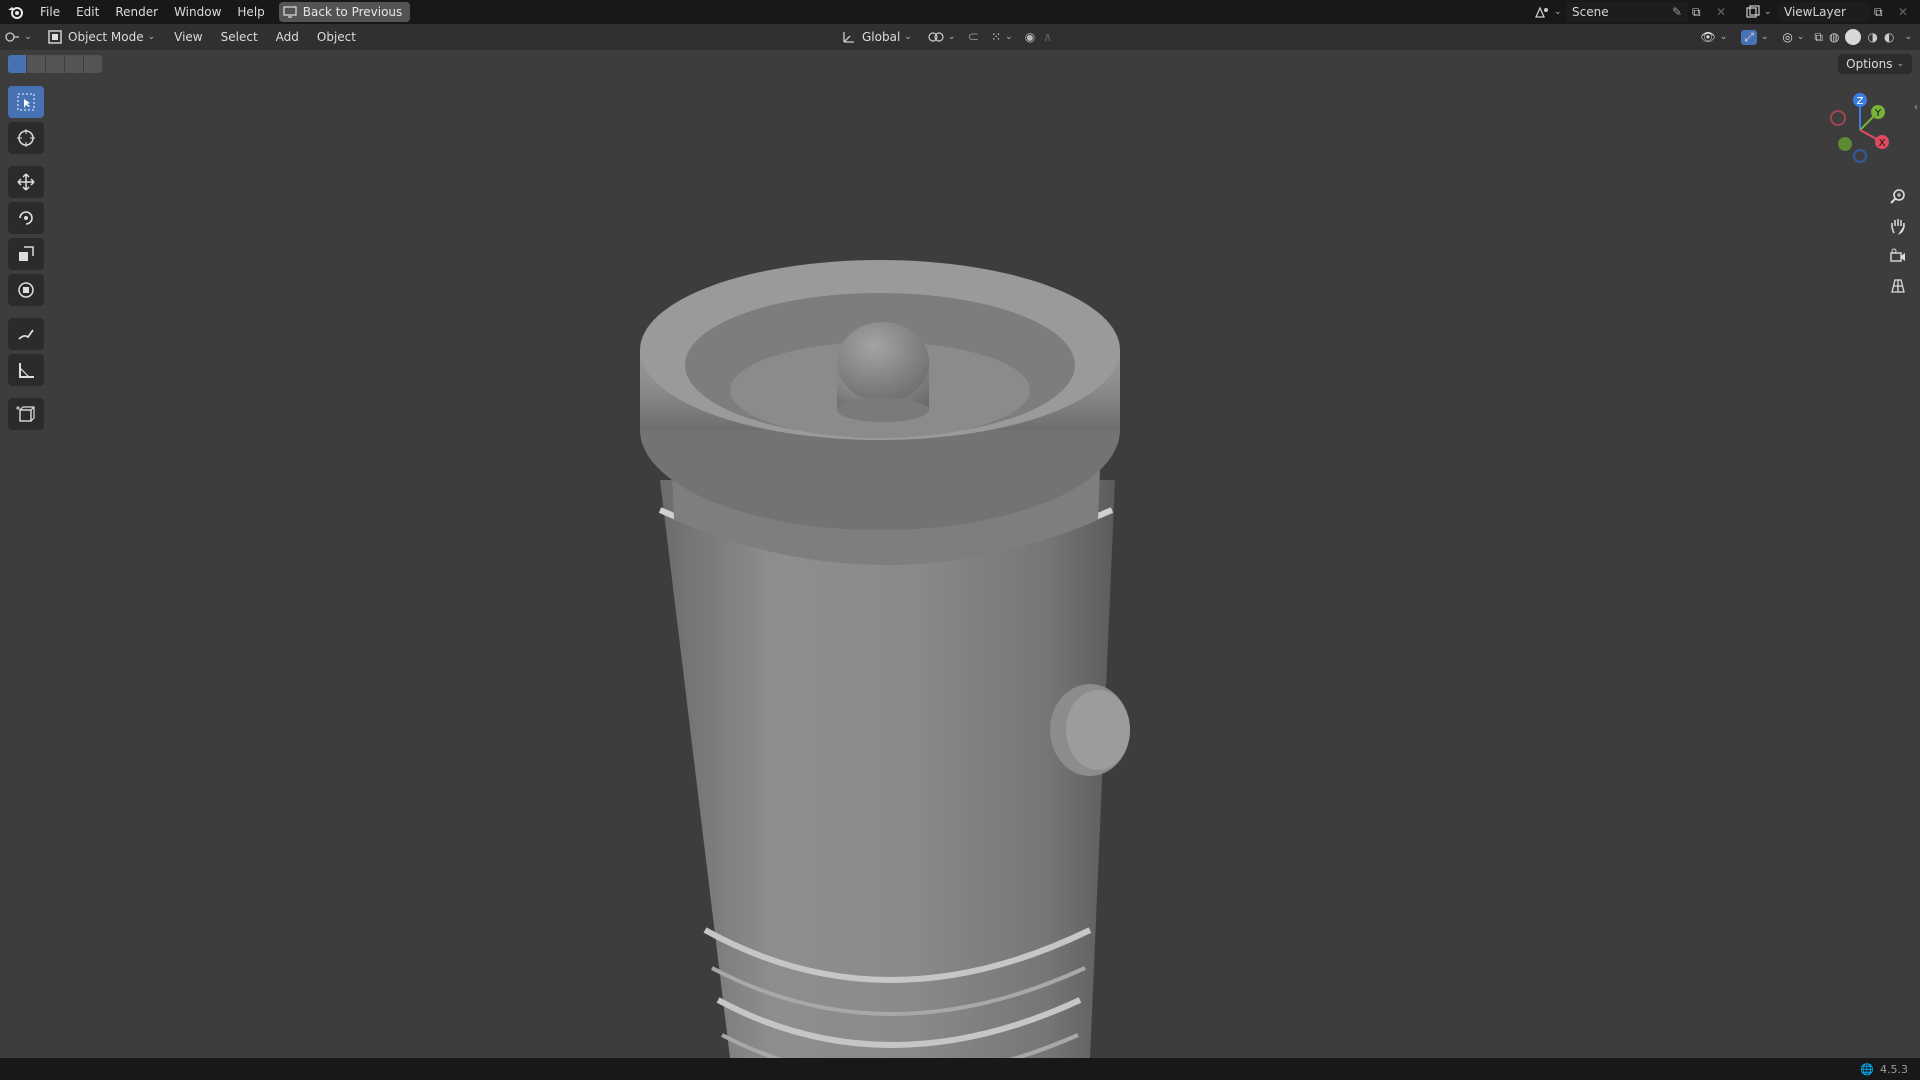 The image size is (1920, 1080). What do you see at coordinates (1702, 12) in the screenshot?
I see `new-scene-icon: ⧉` at bounding box center [1702, 12].